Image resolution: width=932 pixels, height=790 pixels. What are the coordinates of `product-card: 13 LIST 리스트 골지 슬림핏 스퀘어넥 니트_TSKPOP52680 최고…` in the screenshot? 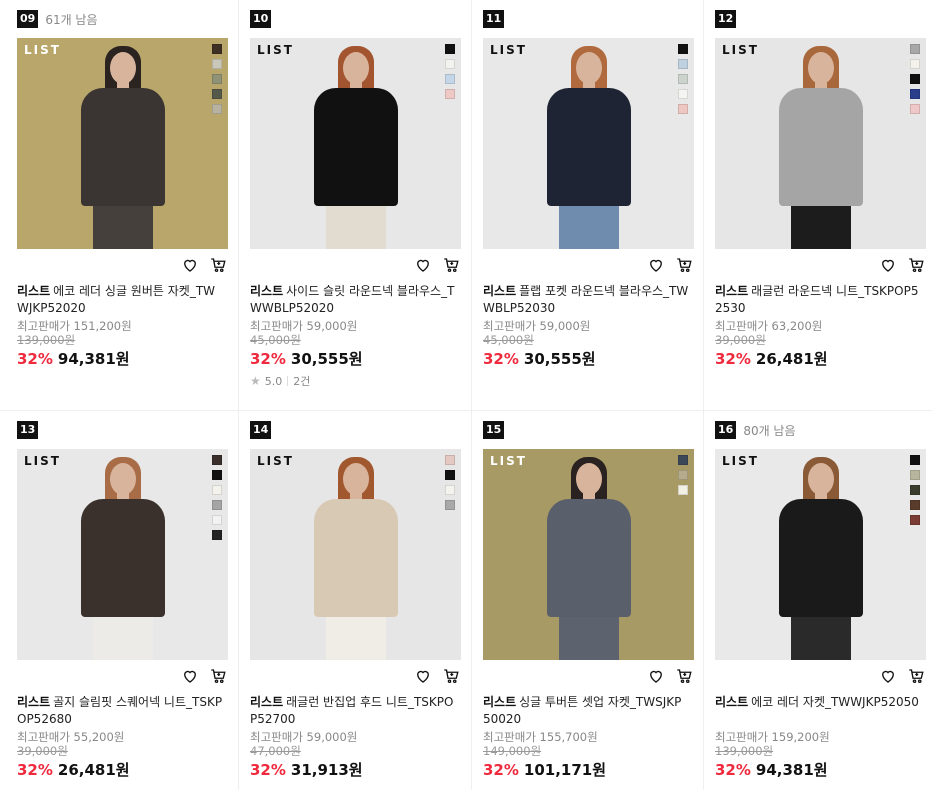 It's located at (116, 600).